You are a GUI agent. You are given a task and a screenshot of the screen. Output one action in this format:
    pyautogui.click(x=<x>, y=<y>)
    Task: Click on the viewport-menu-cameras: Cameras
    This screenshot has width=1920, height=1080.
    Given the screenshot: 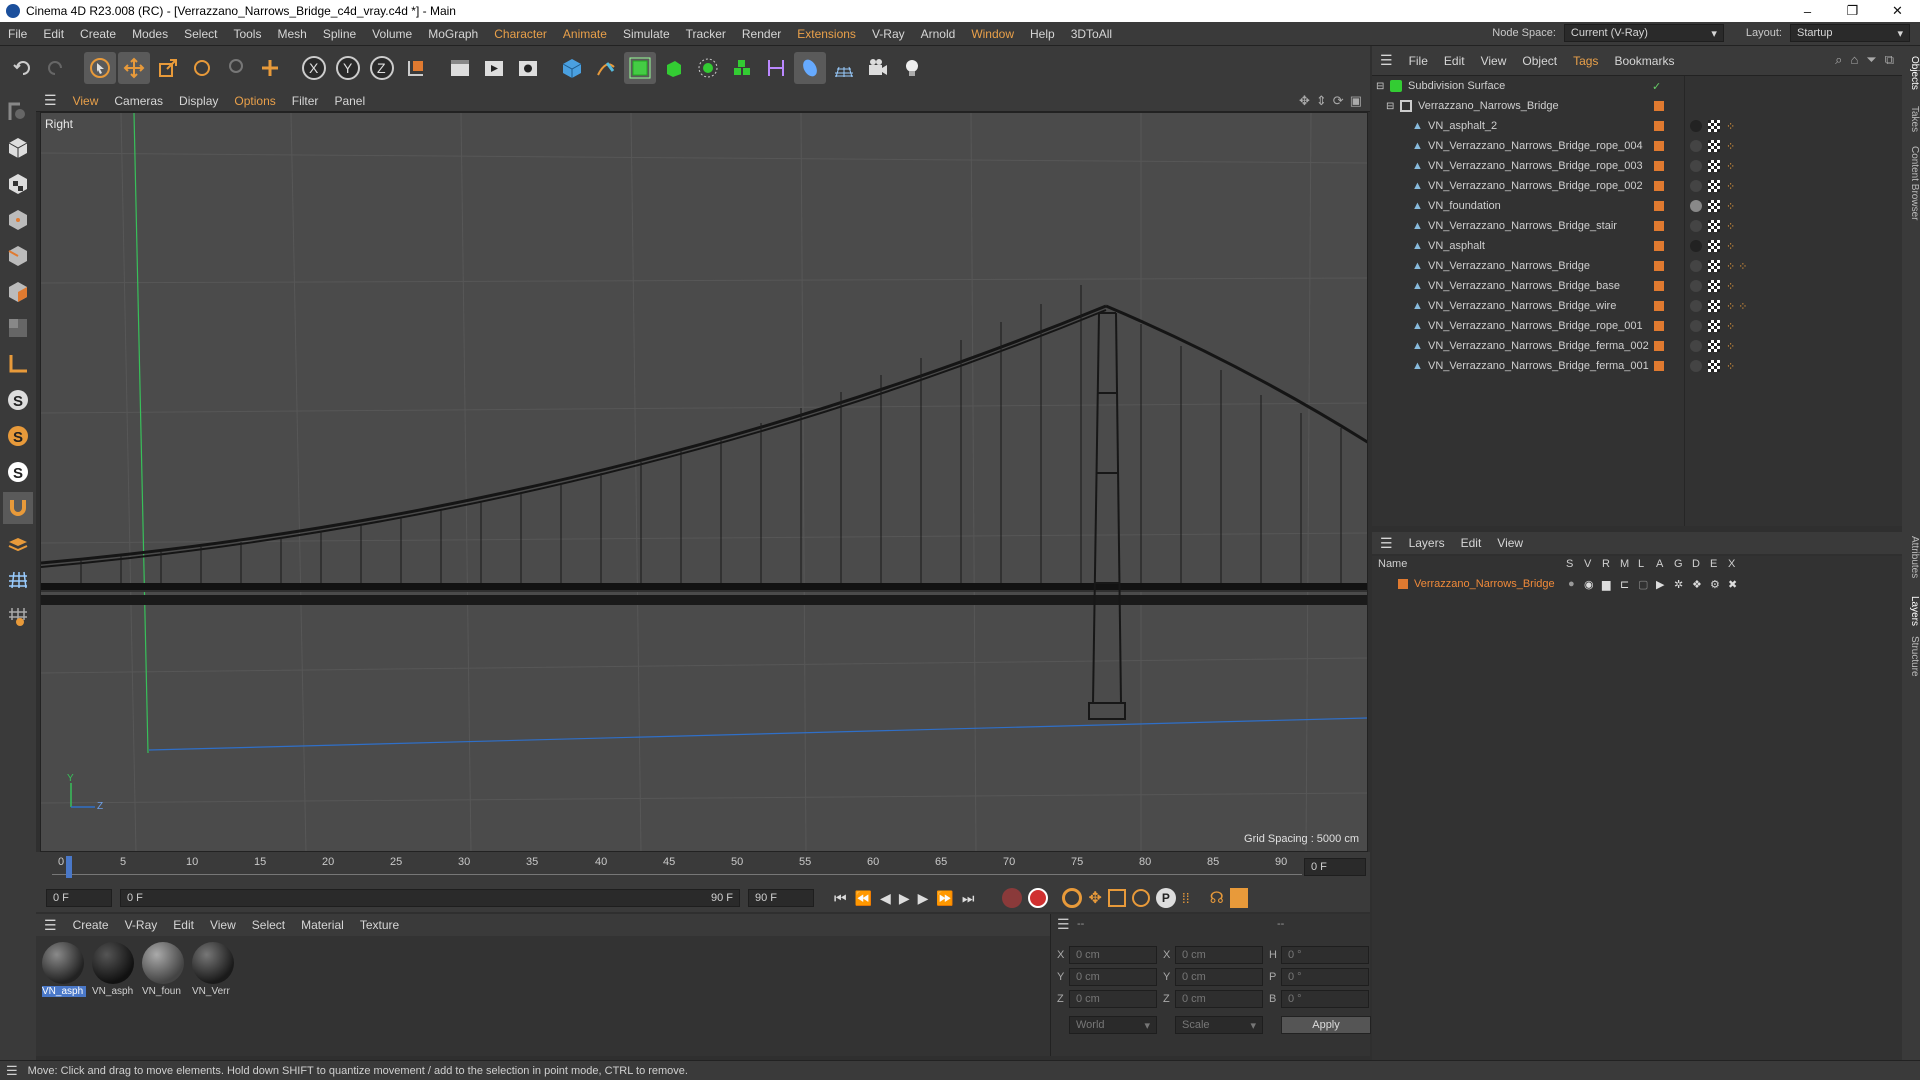 What is the action you would take?
    pyautogui.click(x=138, y=101)
    